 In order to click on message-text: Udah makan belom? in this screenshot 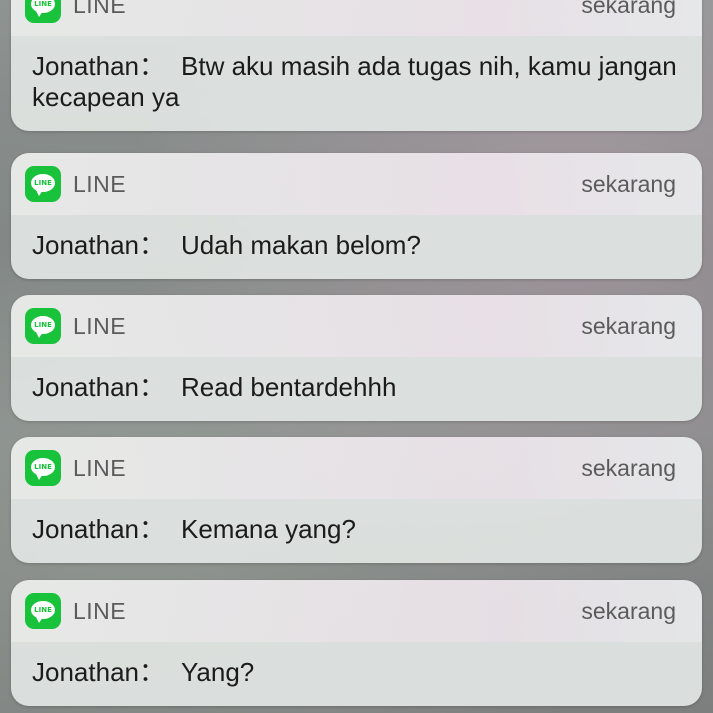, I will do `click(301, 245)`.